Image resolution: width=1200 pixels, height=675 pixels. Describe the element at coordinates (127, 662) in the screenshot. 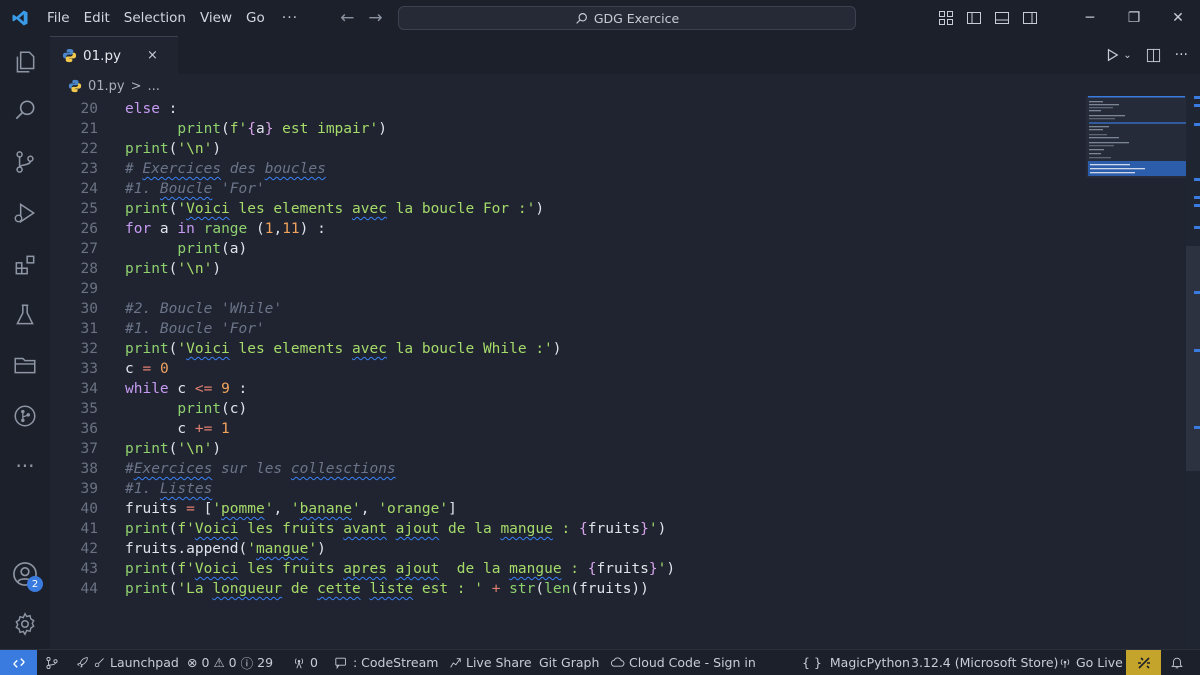

I see `launchpad-status: Launchpad` at that location.